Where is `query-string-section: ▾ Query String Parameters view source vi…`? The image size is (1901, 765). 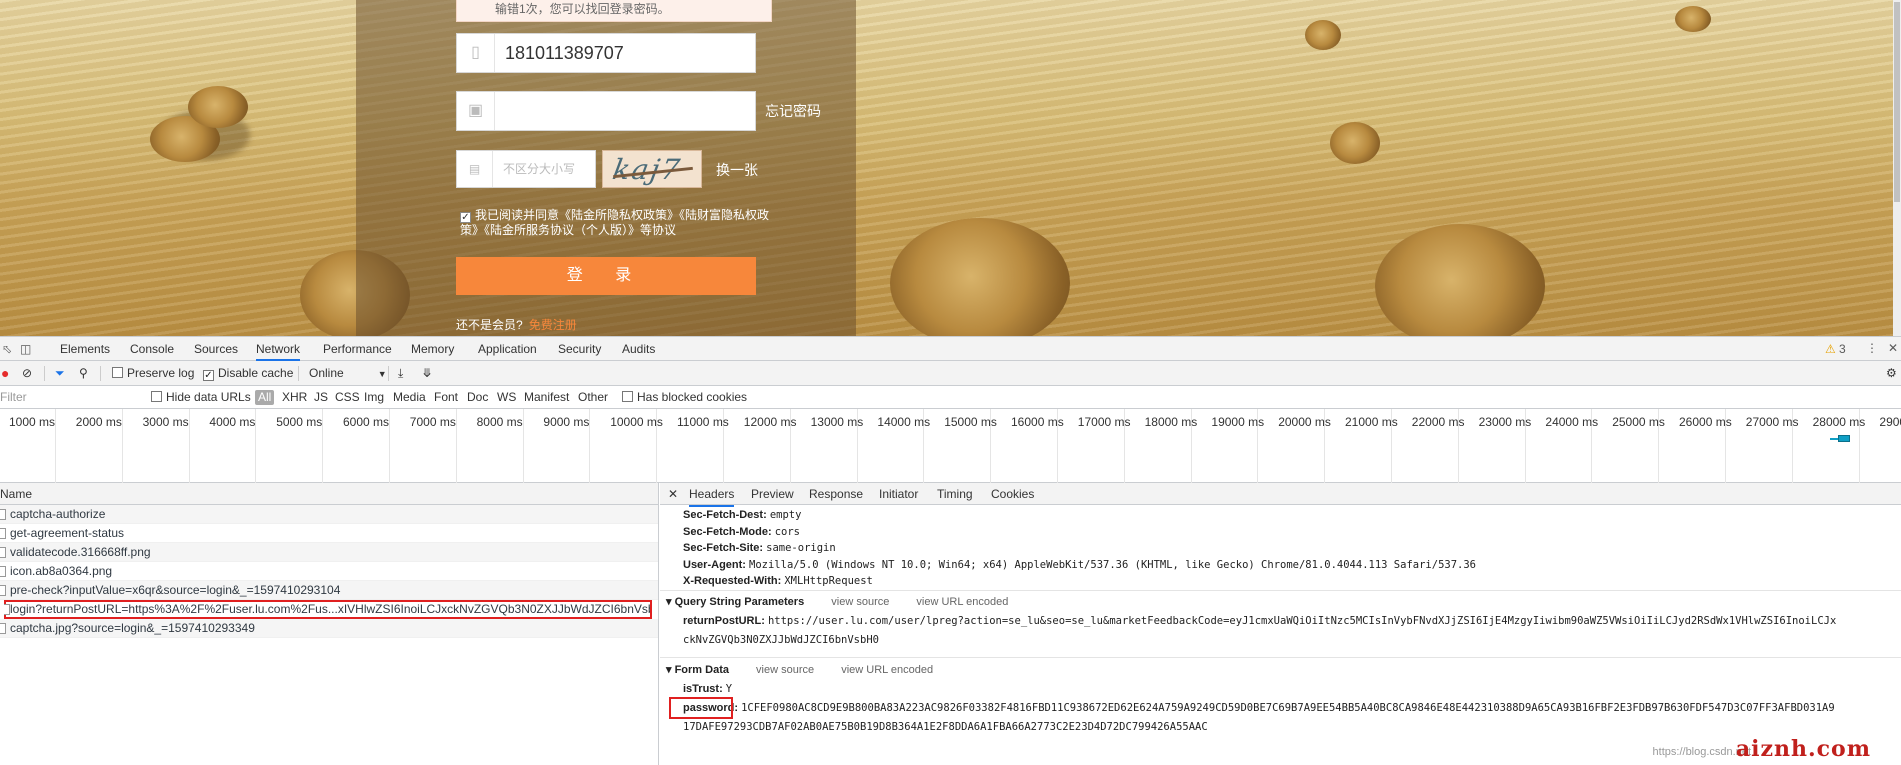 query-string-section: ▾ Query String Parameters view source vi… is located at coordinates (837, 601).